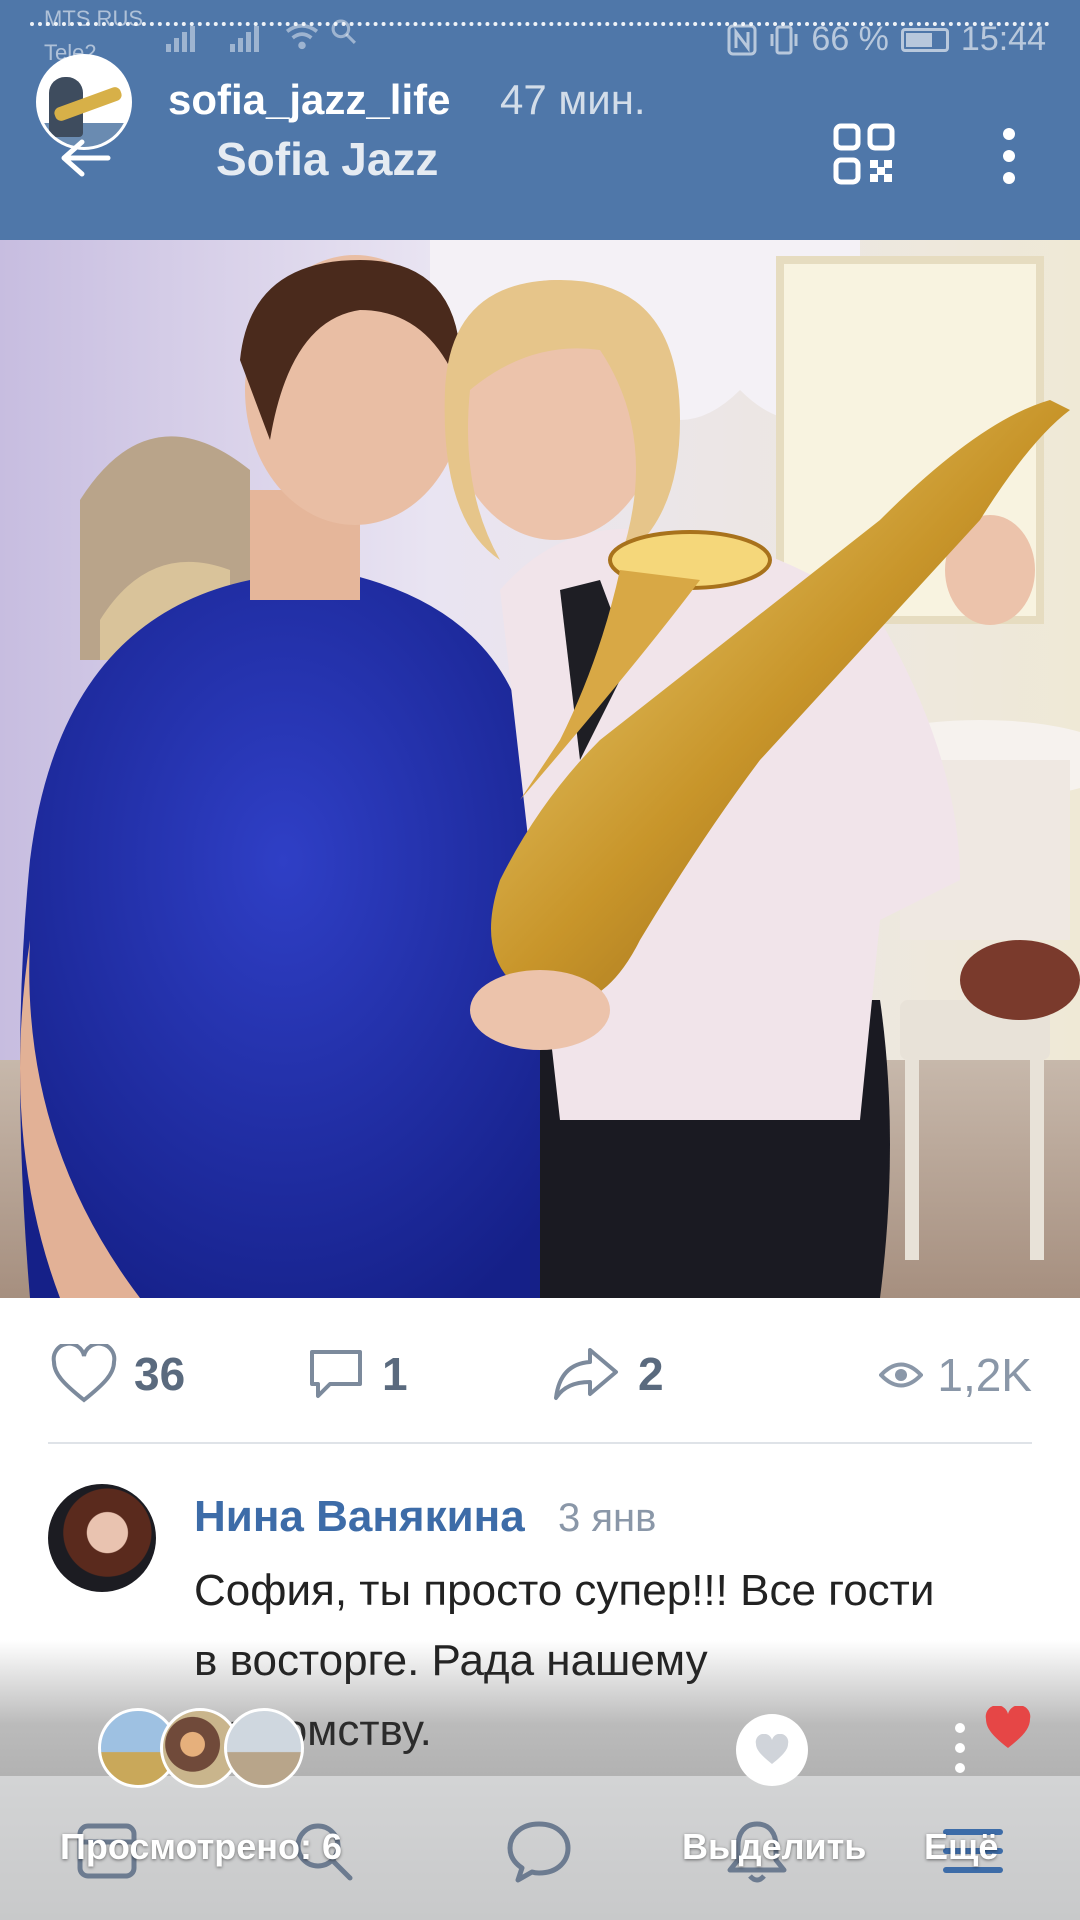  Describe the element at coordinates (395, 1374) in the screenshot. I see `comment-count: 1` at that location.